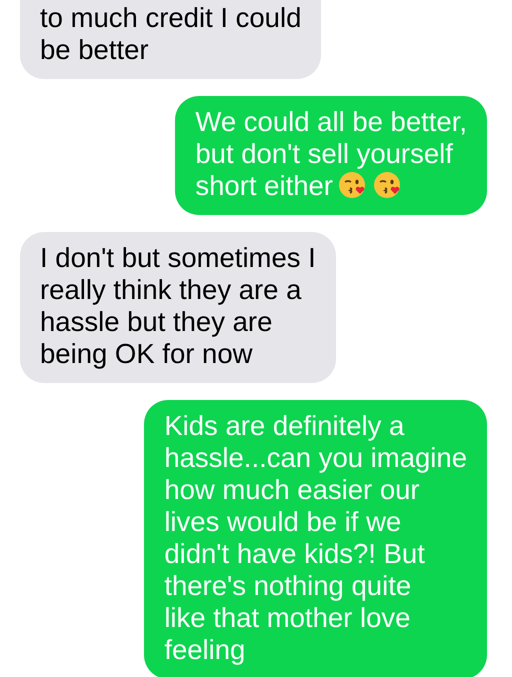 This screenshot has width=512, height=677. What do you see at coordinates (264, 186) in the screenshot?
I see `message-text: short either` at bounding box center [264, 186].